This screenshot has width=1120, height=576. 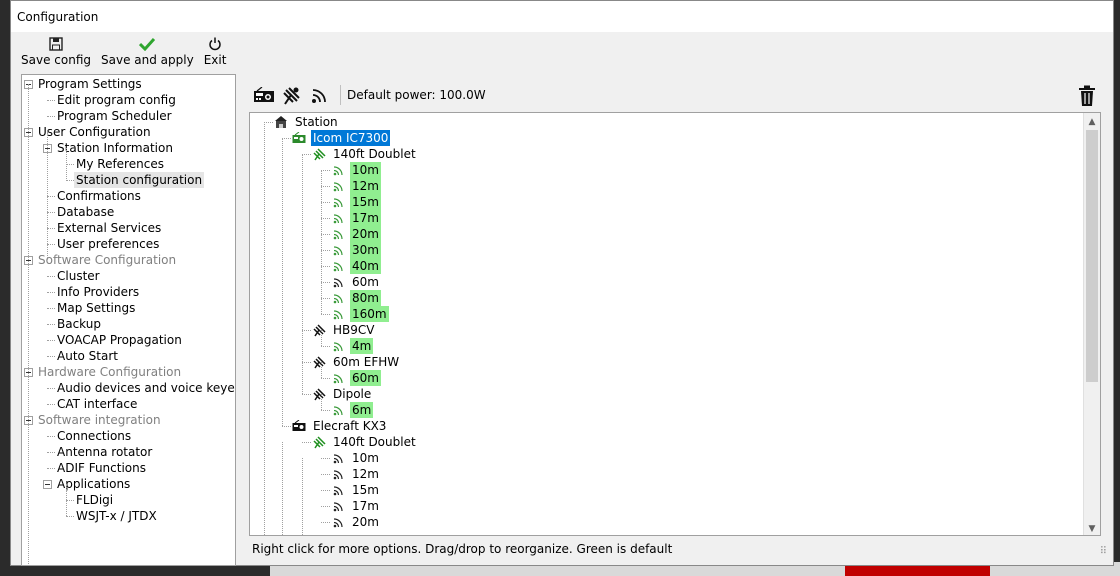 I want to click on tree-item: Cluster, so click(x=78, y=276).